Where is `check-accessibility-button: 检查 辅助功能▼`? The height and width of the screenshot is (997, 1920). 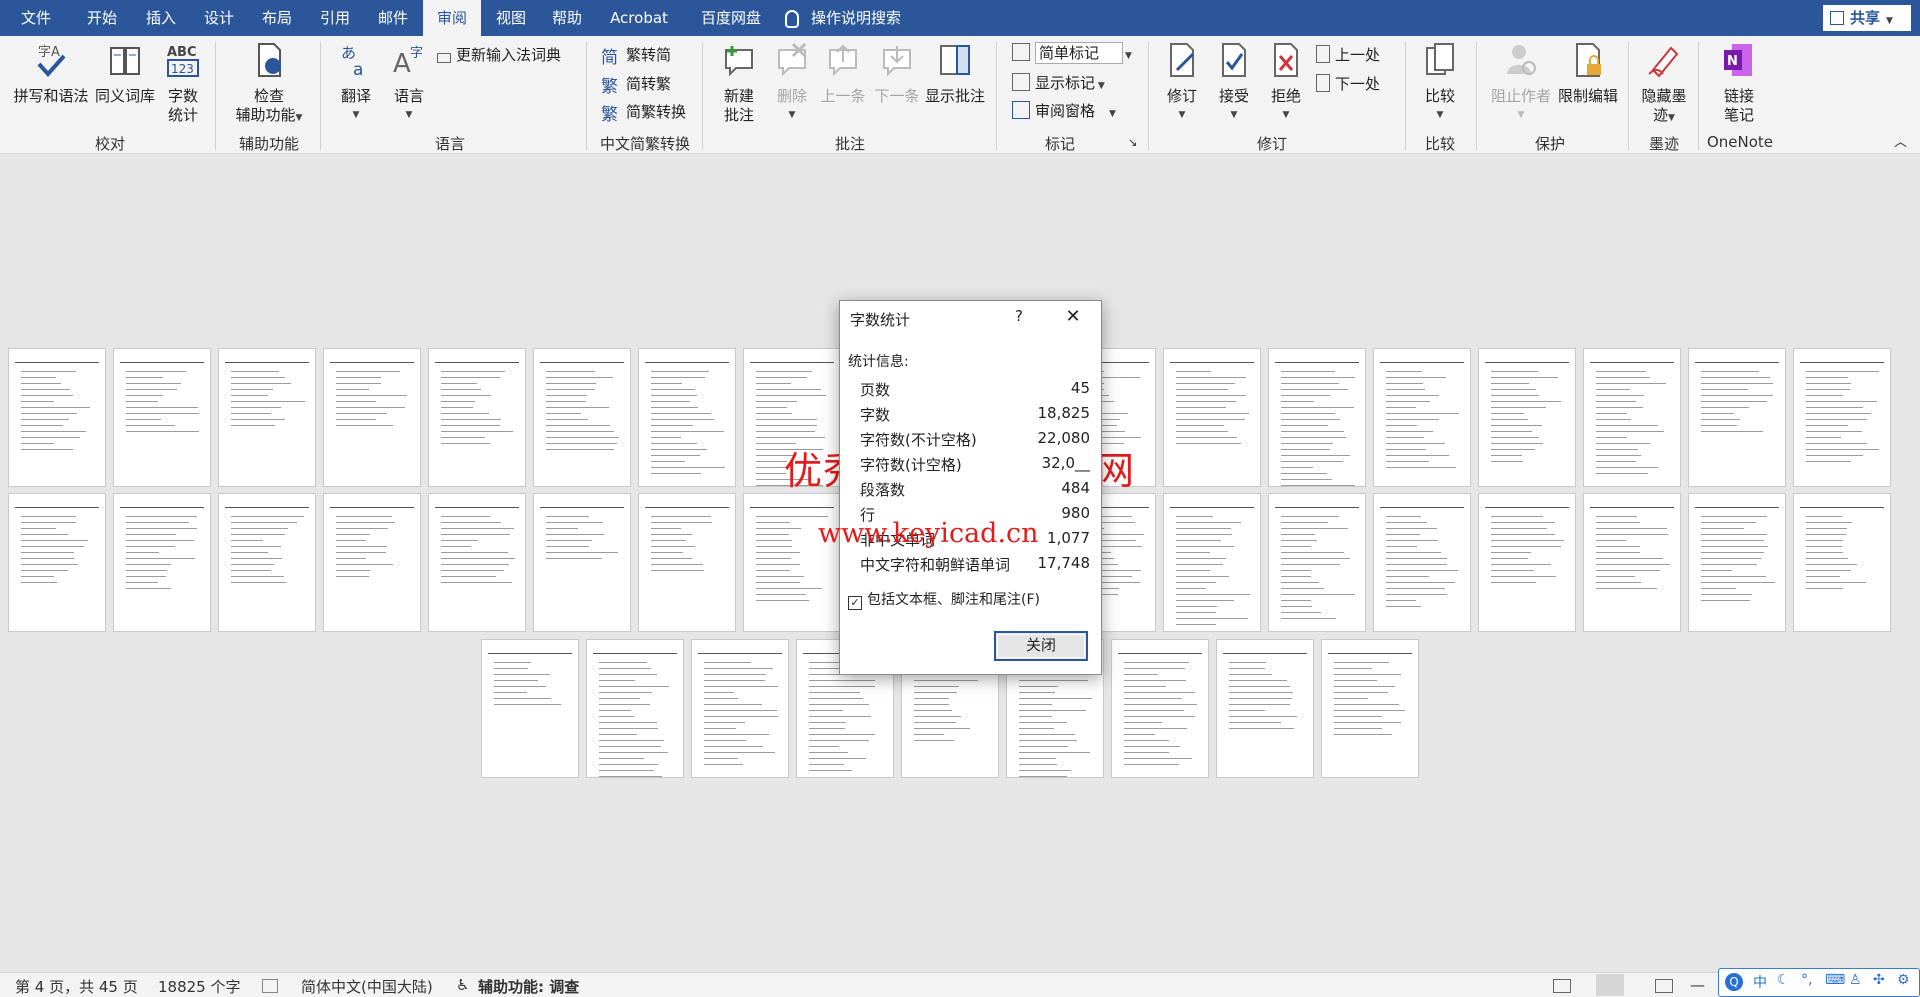 check-accessibility-button: 检查 辅助功能▼ is located at coordinates (269, 85).